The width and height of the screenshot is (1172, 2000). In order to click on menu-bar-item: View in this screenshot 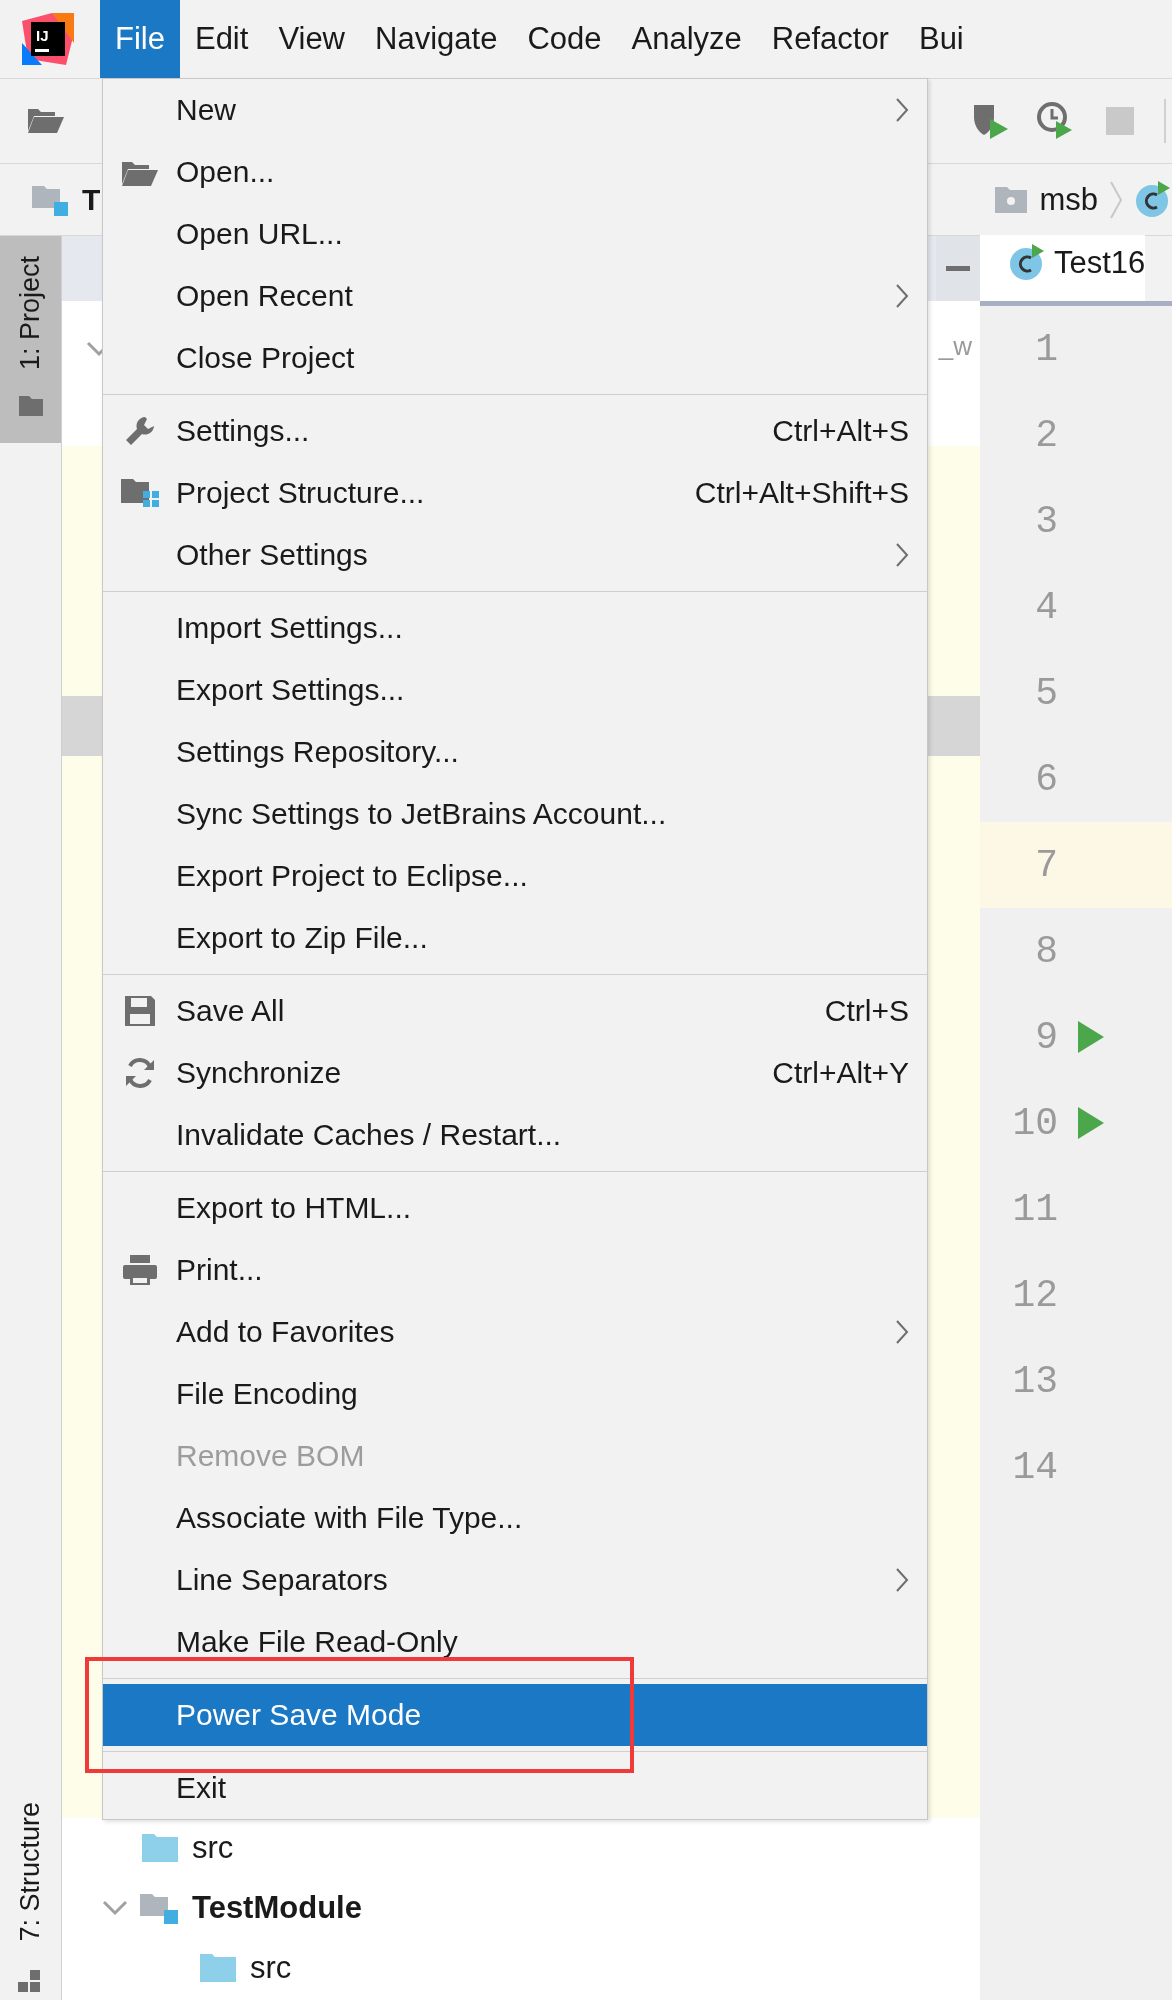, I will do `click(311, 39)`.